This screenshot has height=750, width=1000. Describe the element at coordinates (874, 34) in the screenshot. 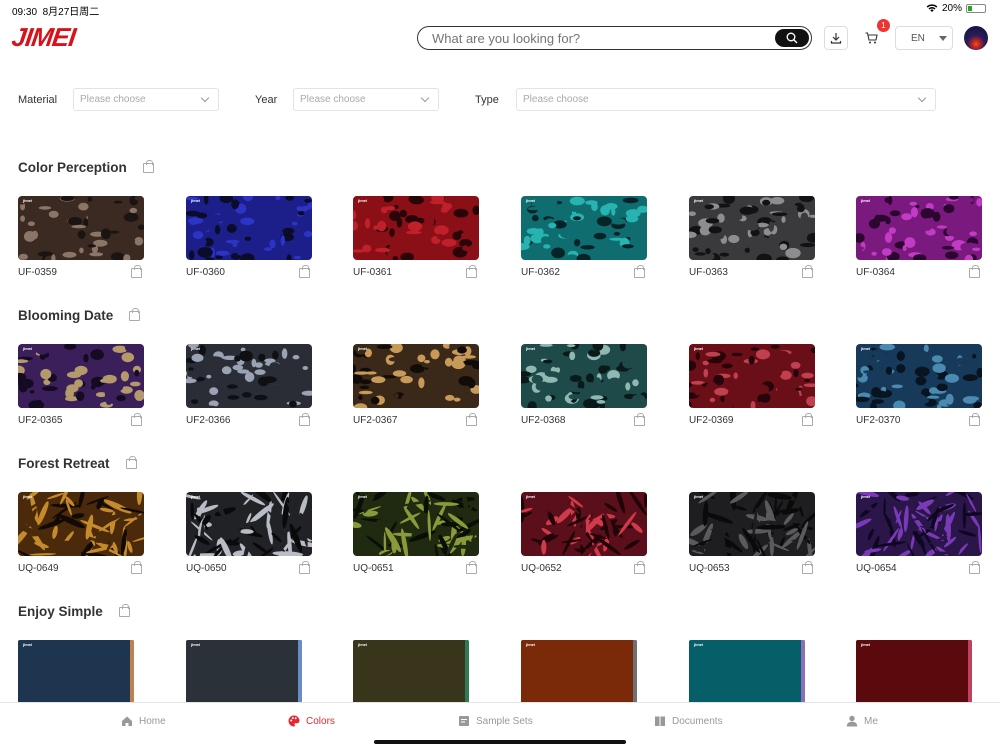

I see `cart-button: 1` at that location.